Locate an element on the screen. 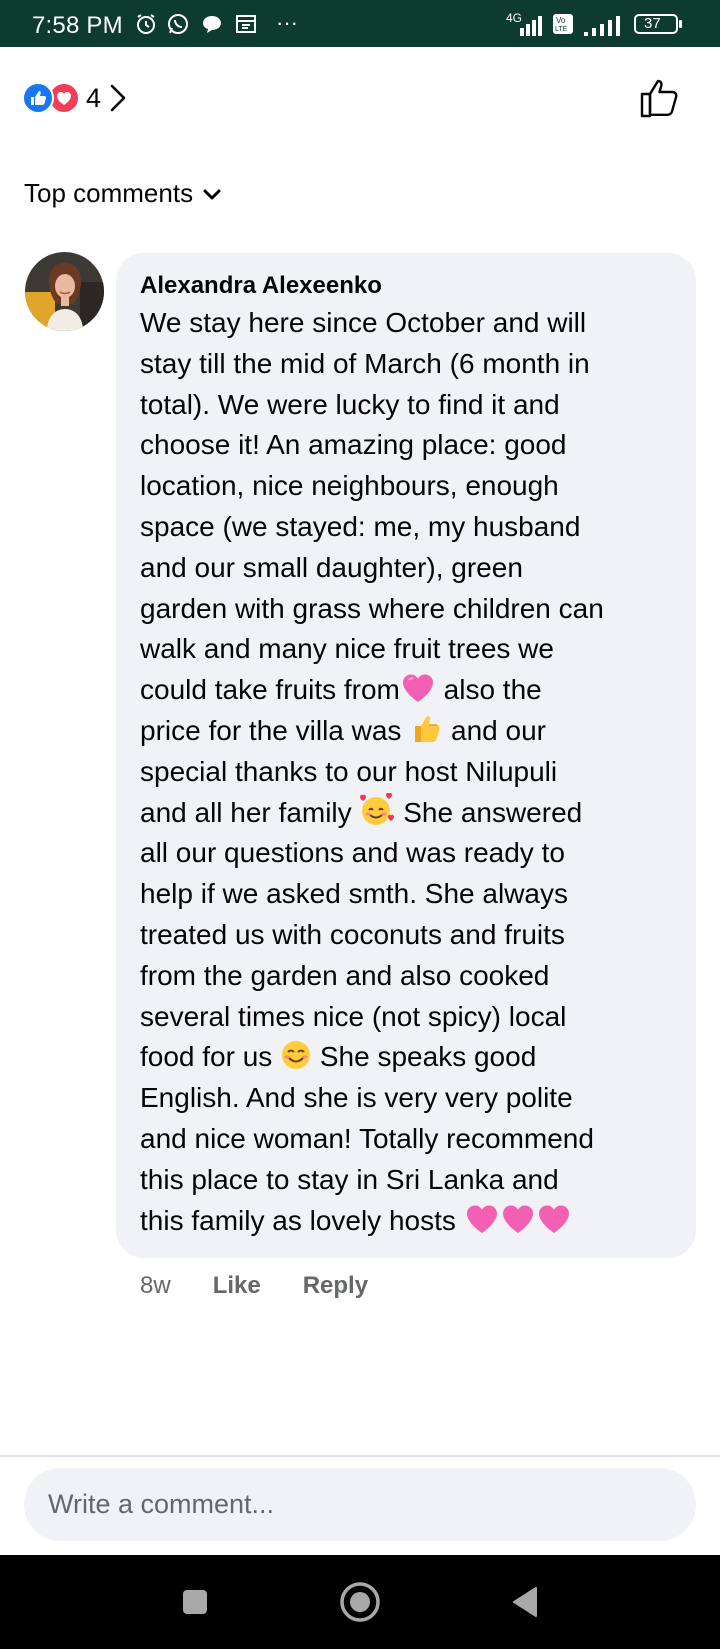 The height and width of the screenshot is (1649, 720). volte-icon: Vo LTE is located at coordinates (563, 24).